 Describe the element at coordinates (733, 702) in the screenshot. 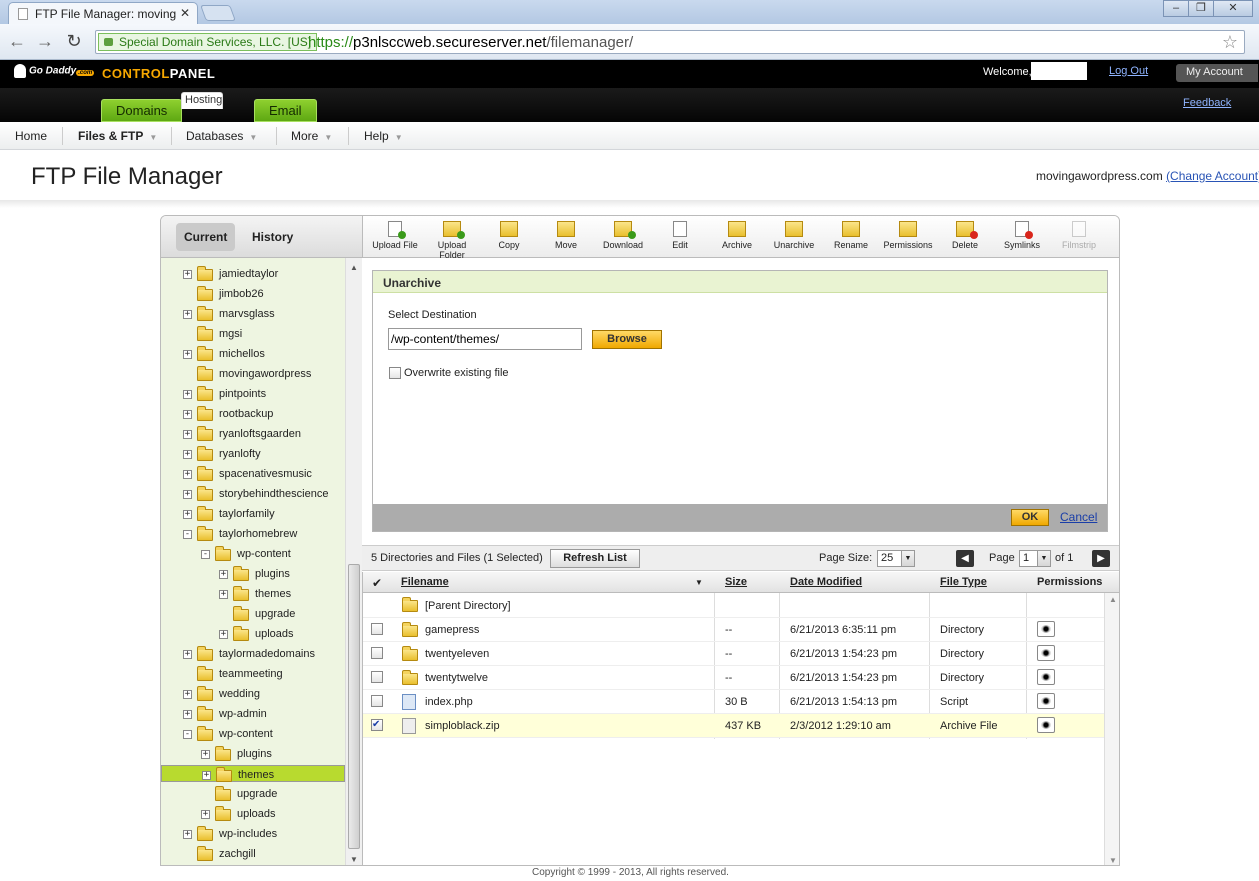

I see `file-row: index.php 30 B 6/21/2013 1:54:13 pm Script` at that location.